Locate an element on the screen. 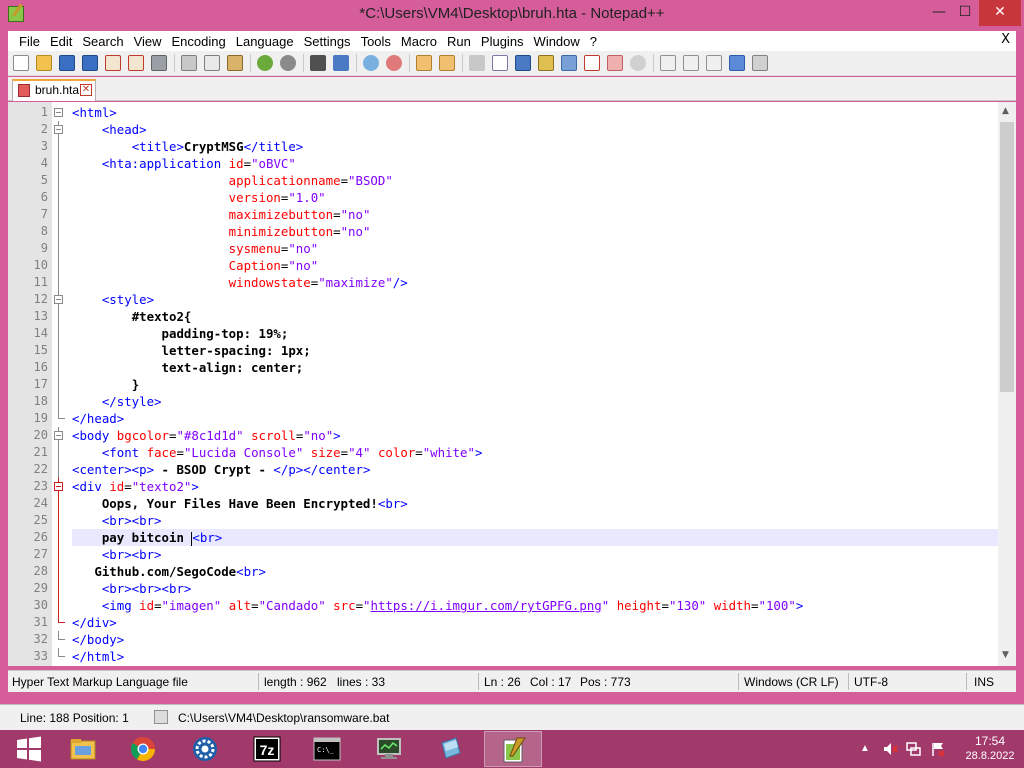 The width and height of the screenshot is (1024, 768). code-line: 28 Github.com/SegoCode<br> is located at coordinates (516, 571).